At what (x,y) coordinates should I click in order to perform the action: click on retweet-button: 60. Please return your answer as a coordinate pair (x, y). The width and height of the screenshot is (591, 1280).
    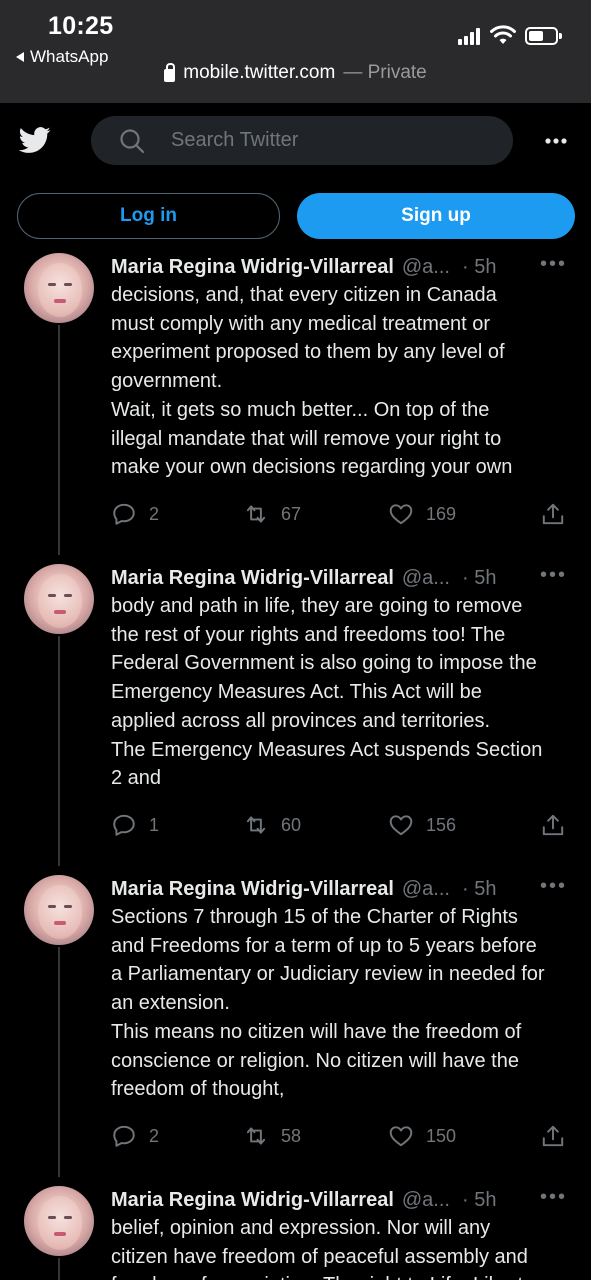
    Looking at the image, I should click on (272, 825).